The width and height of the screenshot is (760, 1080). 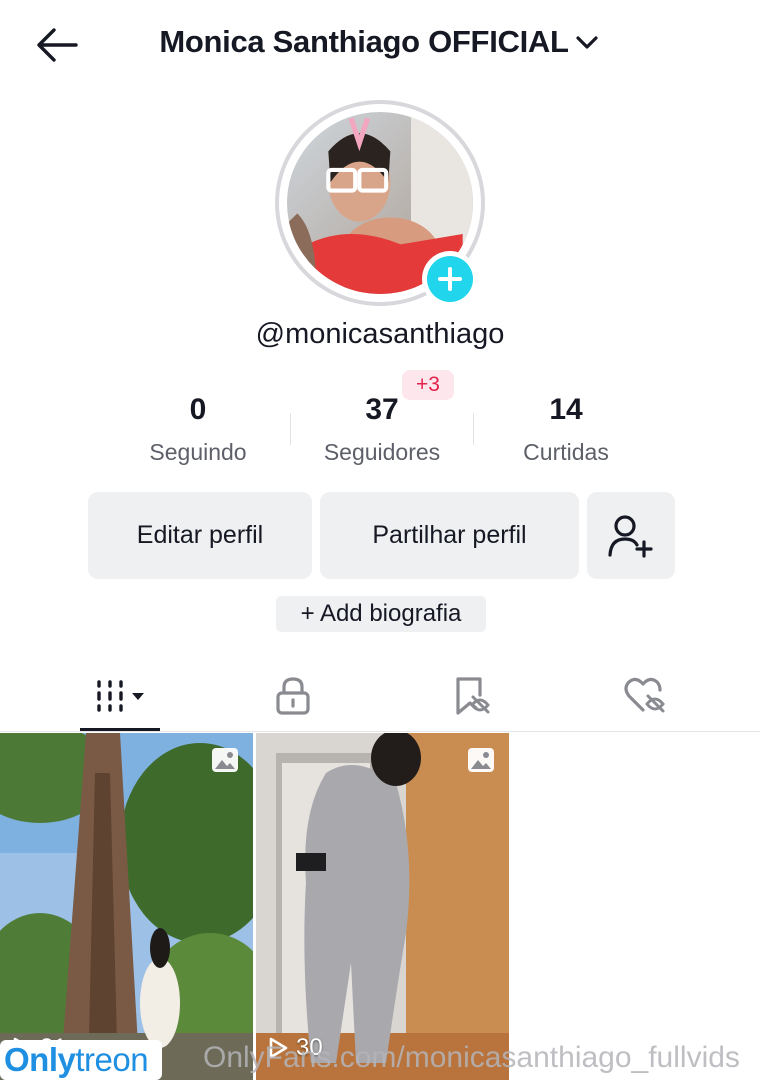 I want to click on stat-following-value: 0, so click(x=198, y=409).